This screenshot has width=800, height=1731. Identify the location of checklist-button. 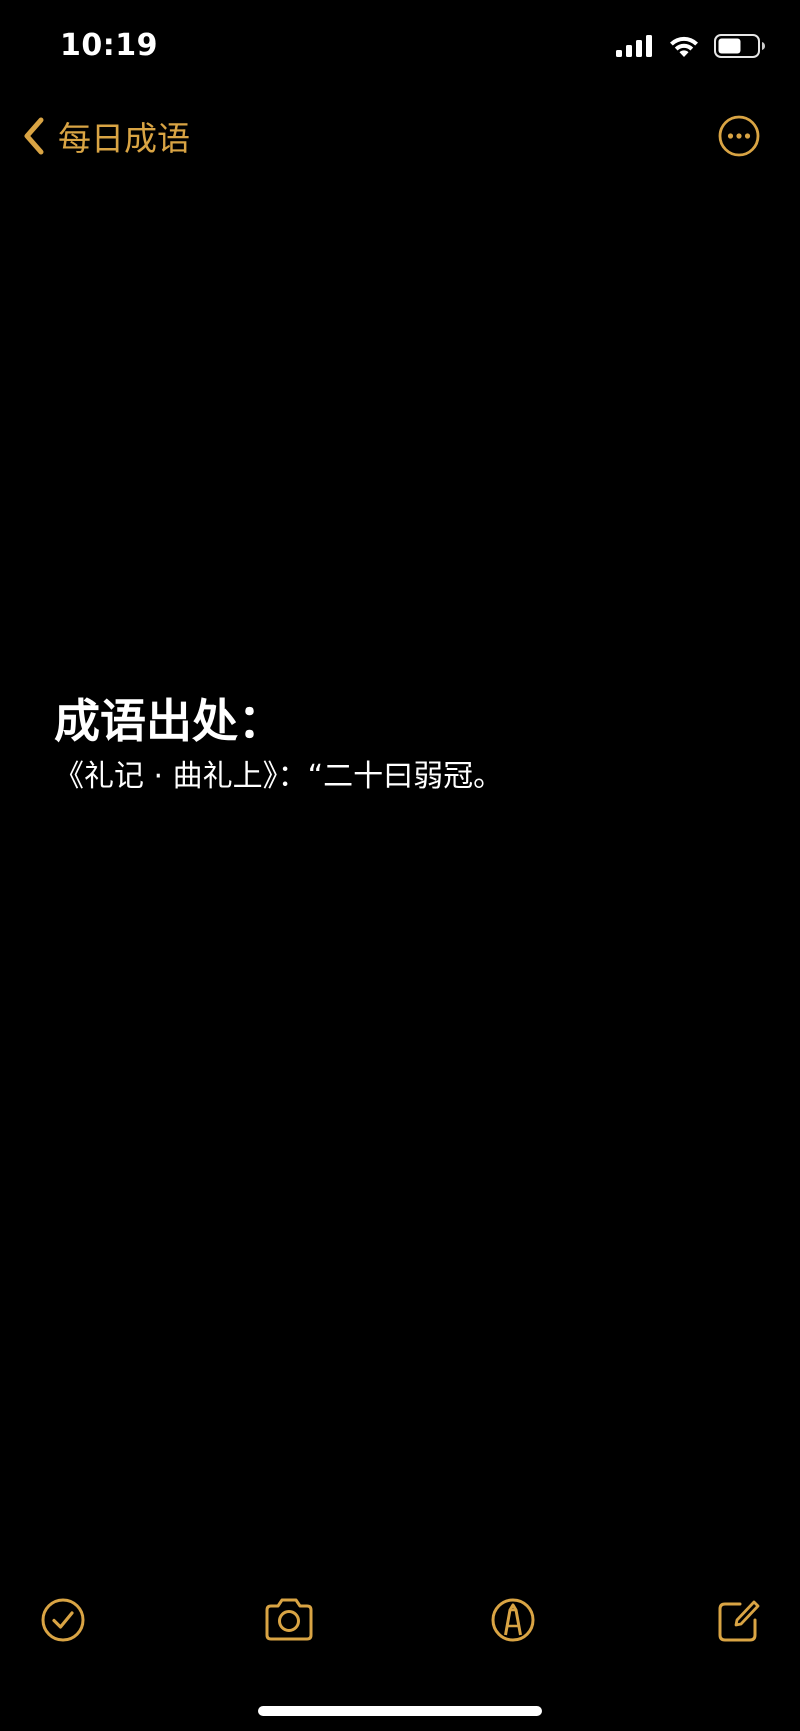
(63, 1620).